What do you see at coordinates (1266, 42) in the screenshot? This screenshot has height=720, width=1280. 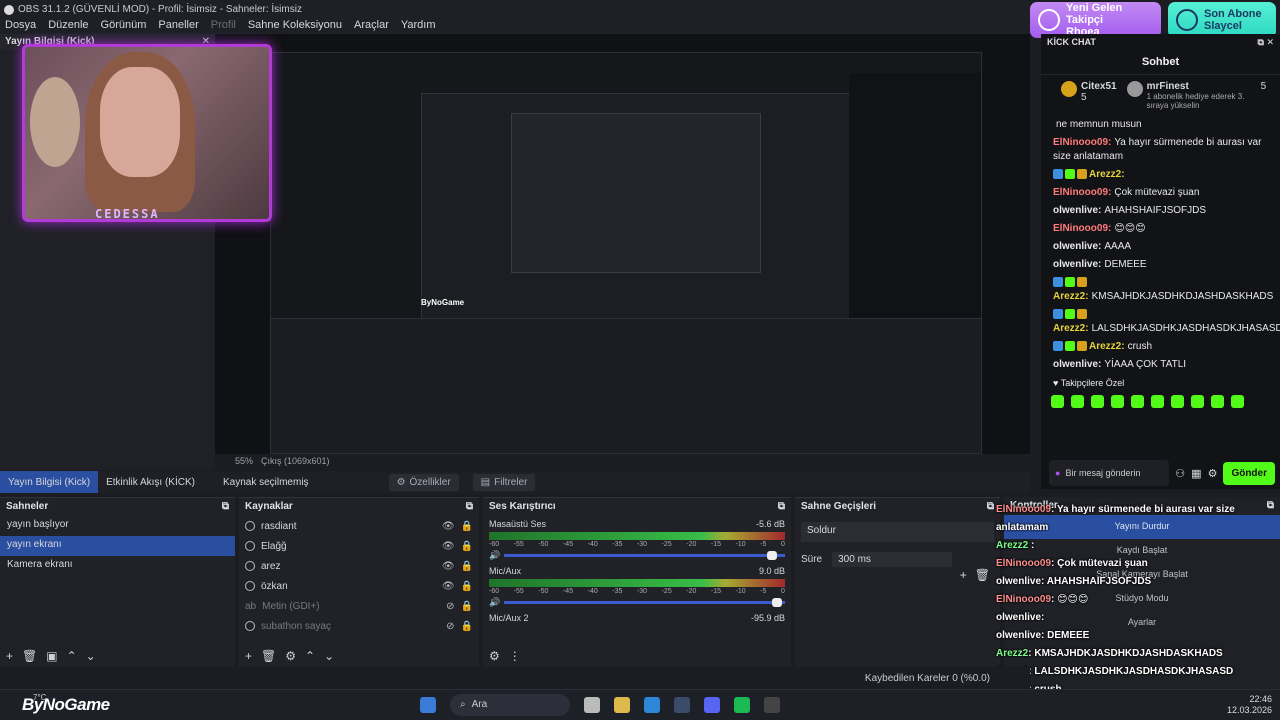 I see `close-icon: ⧉ ✕` at bounding box center [1266, 42].